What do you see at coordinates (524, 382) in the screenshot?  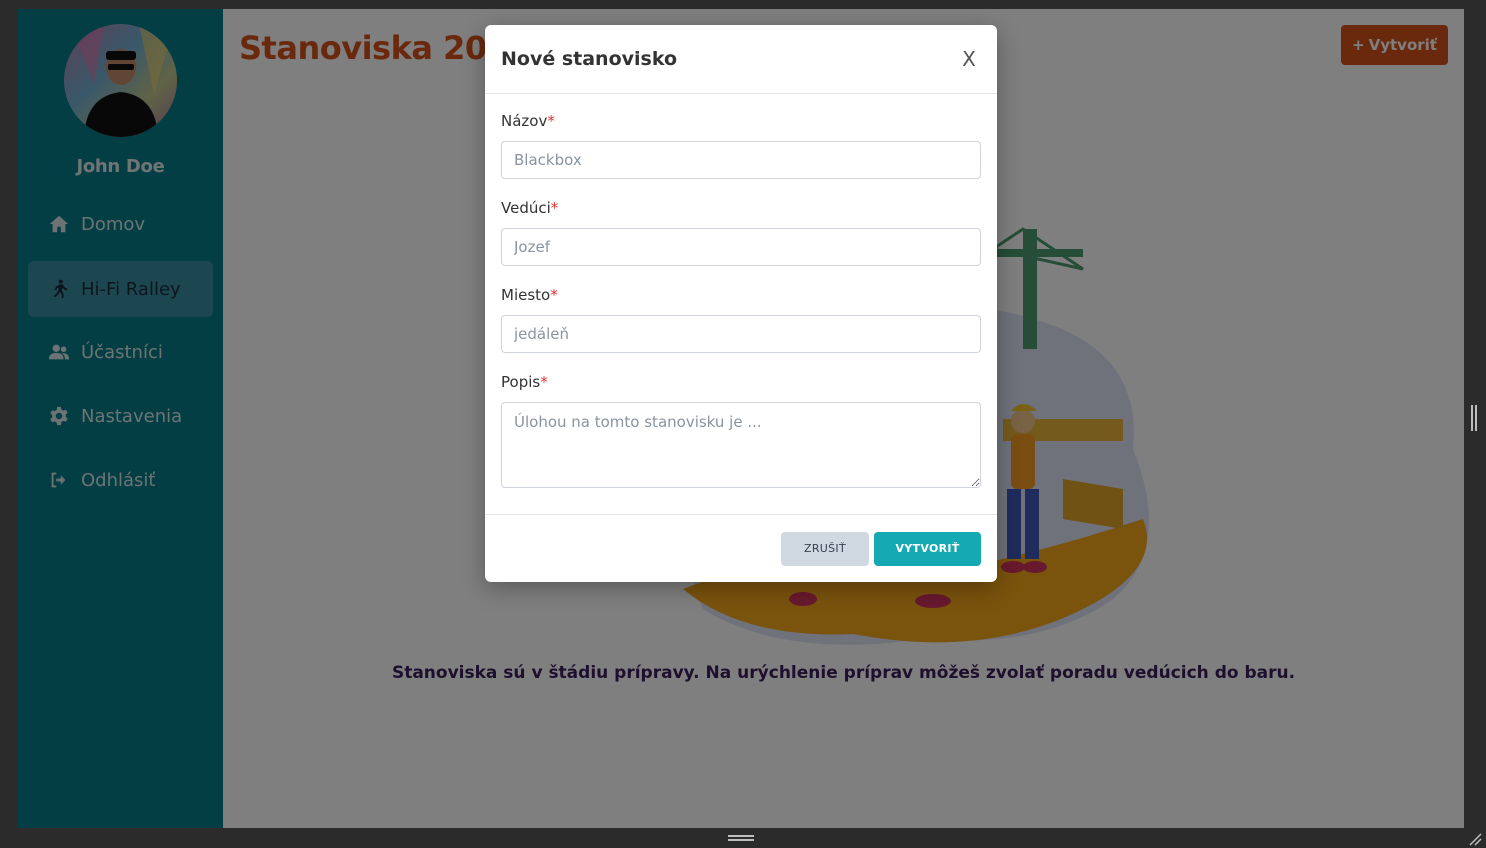 I see `description-label: Popis*` at bounding box center [524, 382].